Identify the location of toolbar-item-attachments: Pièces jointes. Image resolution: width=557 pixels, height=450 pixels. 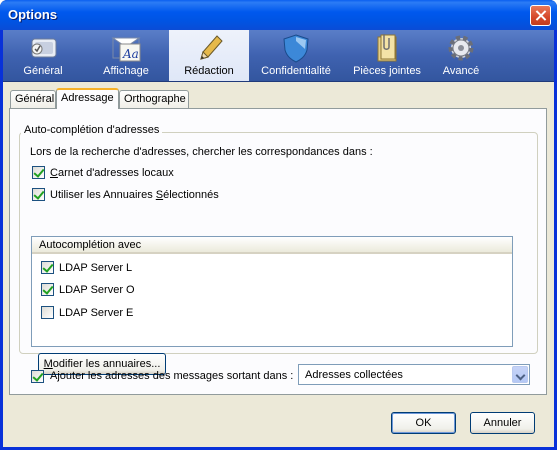
(387, 55).